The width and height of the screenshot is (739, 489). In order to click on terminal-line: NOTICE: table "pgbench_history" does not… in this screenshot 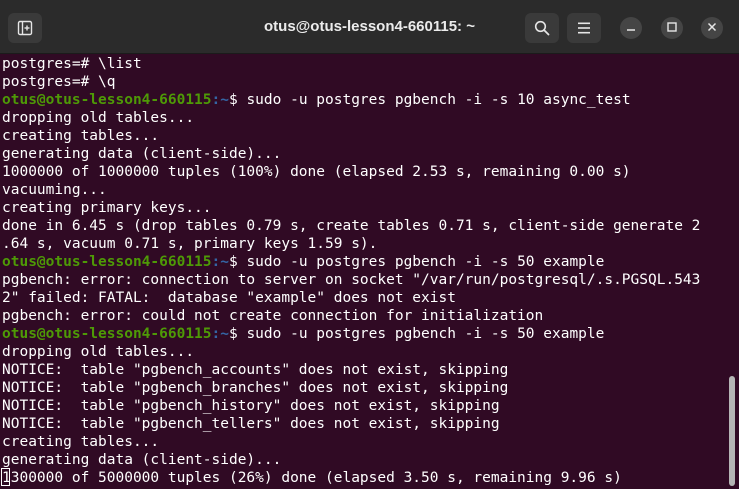, I will do `click(251, 406)`.